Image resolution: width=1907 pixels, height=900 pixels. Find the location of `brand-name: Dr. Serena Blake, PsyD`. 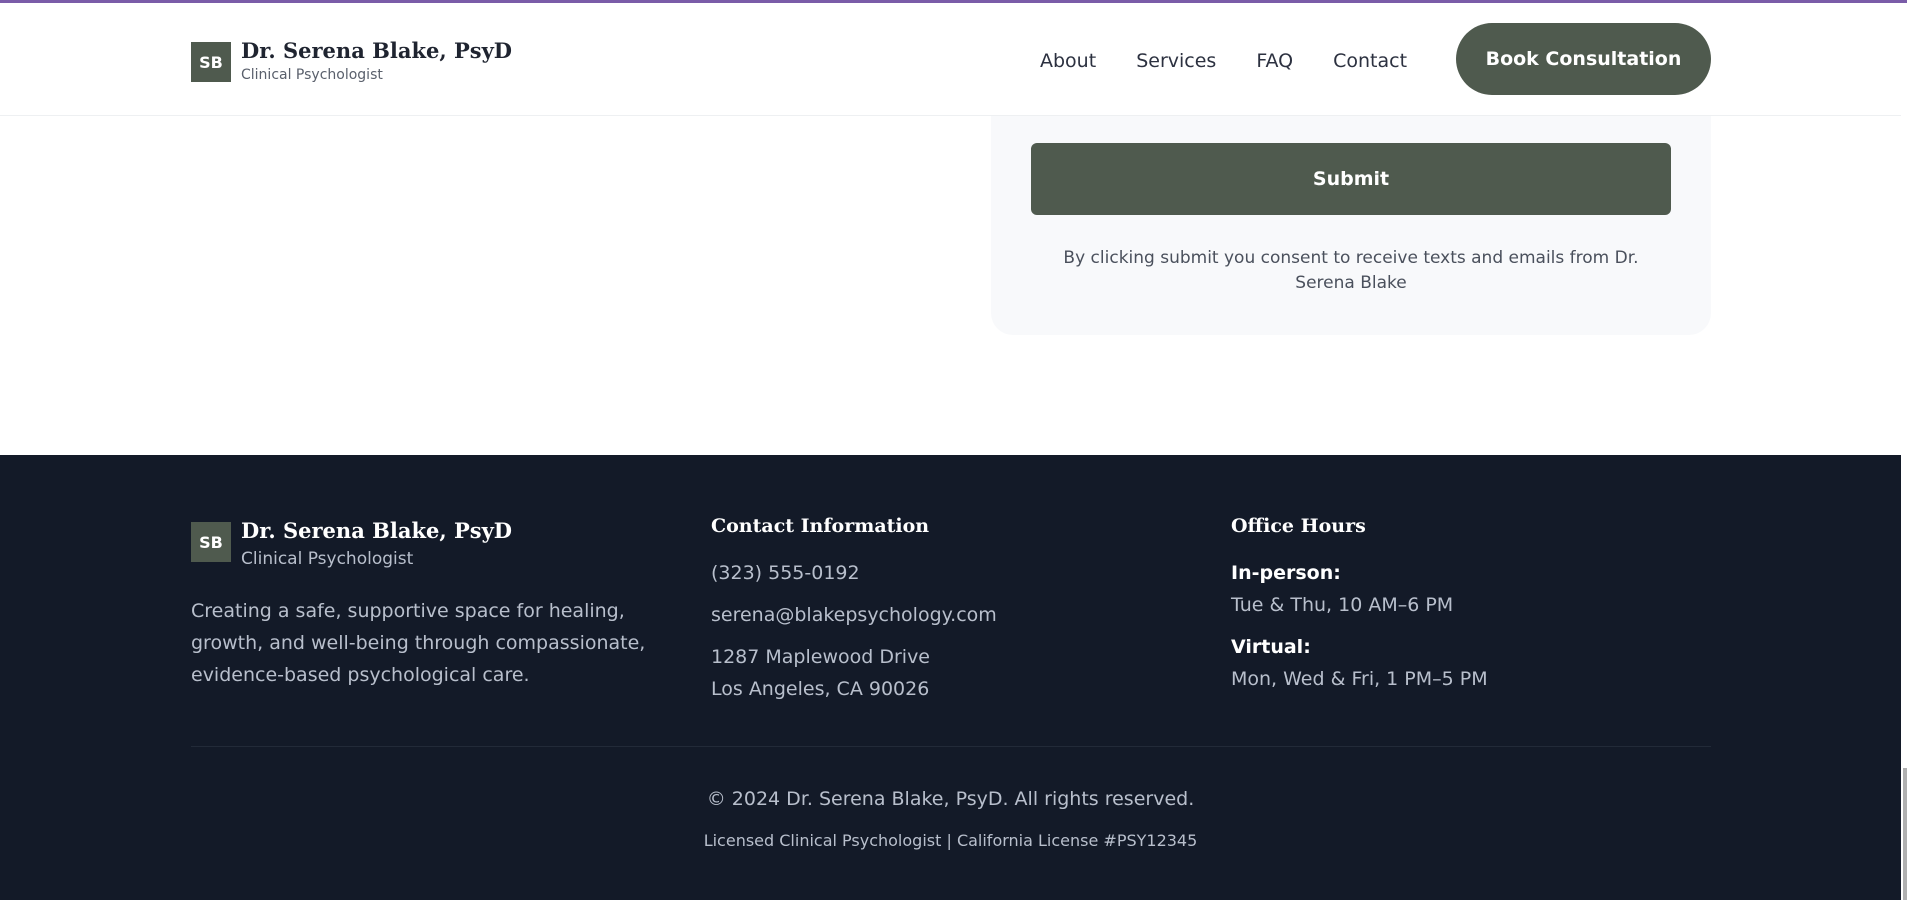

brand-name: Dr. Serena Blake, PsyD is located at coordinates (377, 50).